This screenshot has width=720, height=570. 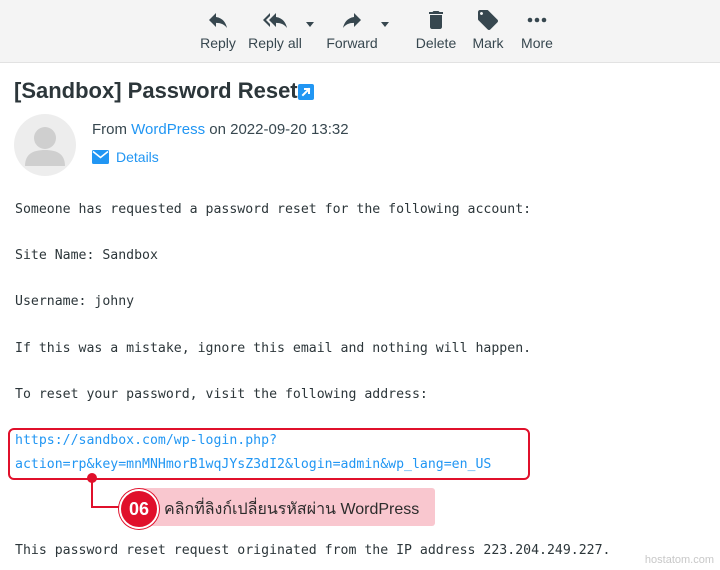 I want to click on reply-icon, so click(x=218, y=20).